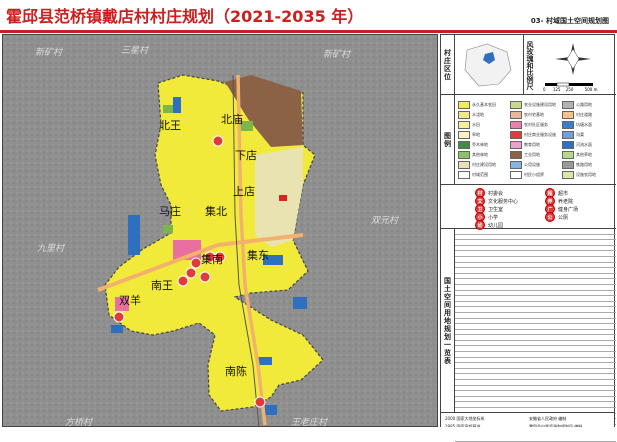 This screenshot has width=617, height=442. What do you see at coordinates (484, 104) in the screenshot?
I see `legend-label: 永久基本农田` at bounding box center [484, 104].